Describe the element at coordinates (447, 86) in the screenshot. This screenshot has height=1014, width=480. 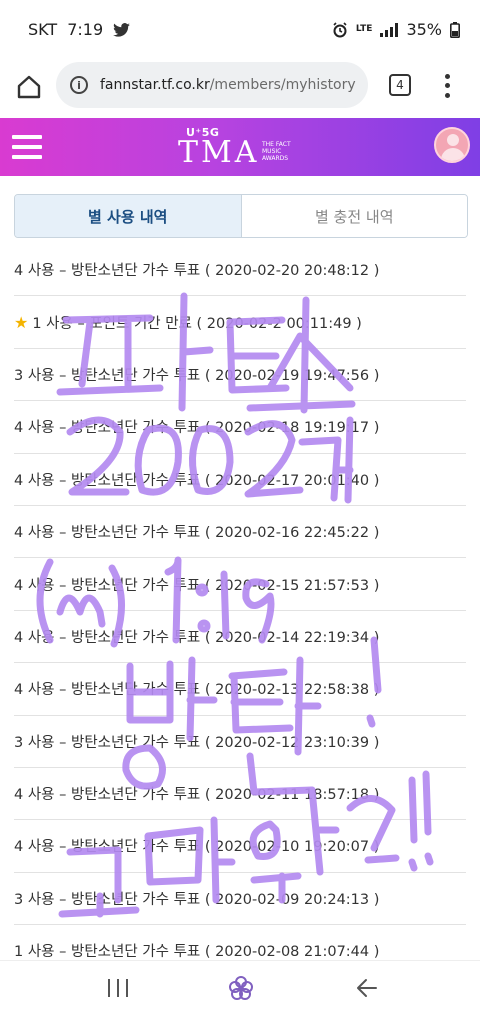
I see `more-menu-icon` at that location.